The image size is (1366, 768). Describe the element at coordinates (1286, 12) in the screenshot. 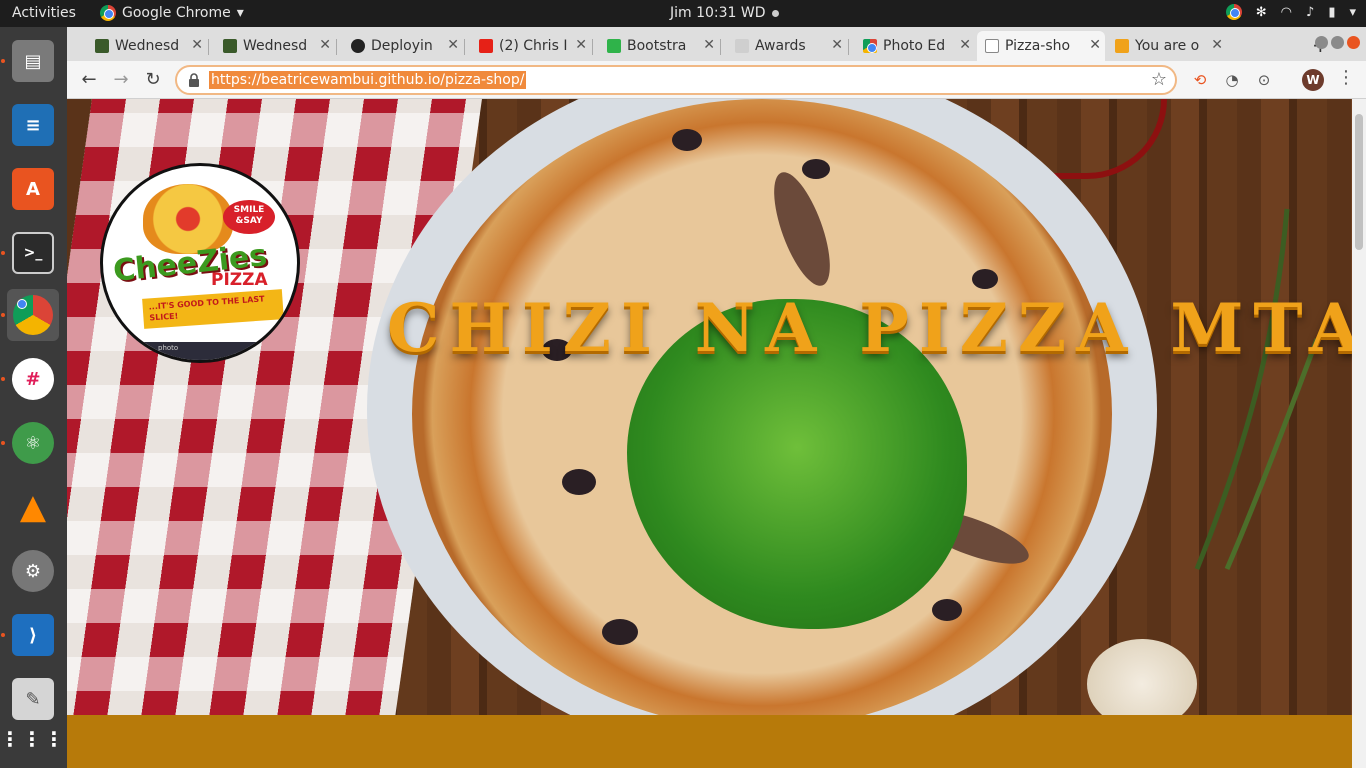

I see `wifi-icon: ◠` at that location.